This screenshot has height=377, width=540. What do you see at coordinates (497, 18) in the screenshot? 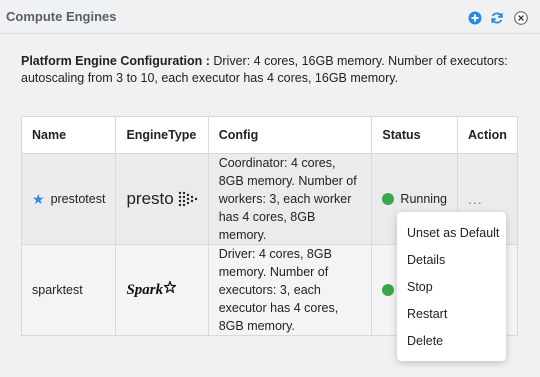
I see `refresh-icon` at bounding box center [497, 18].